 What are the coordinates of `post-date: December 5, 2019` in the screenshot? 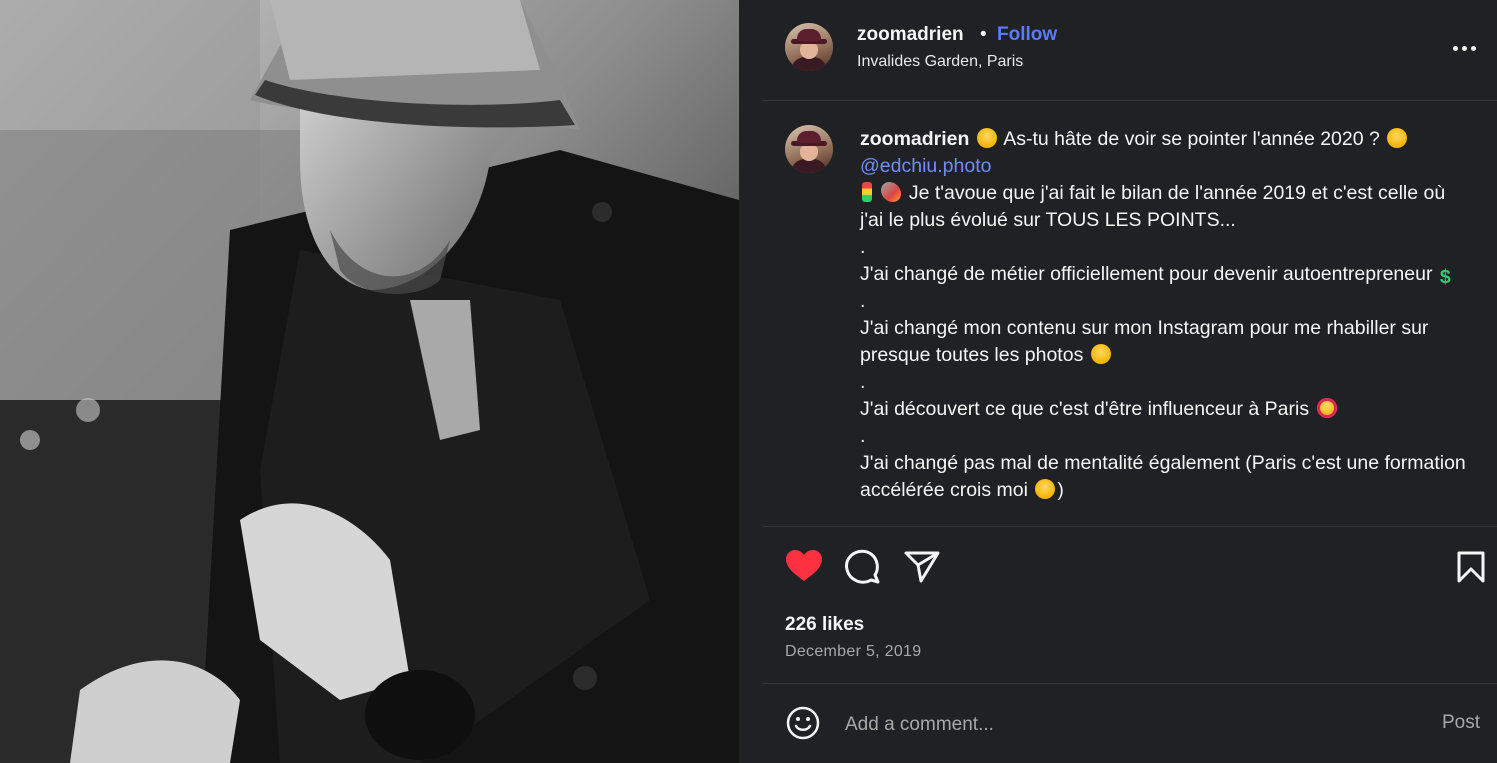 It's located at (853, 652).